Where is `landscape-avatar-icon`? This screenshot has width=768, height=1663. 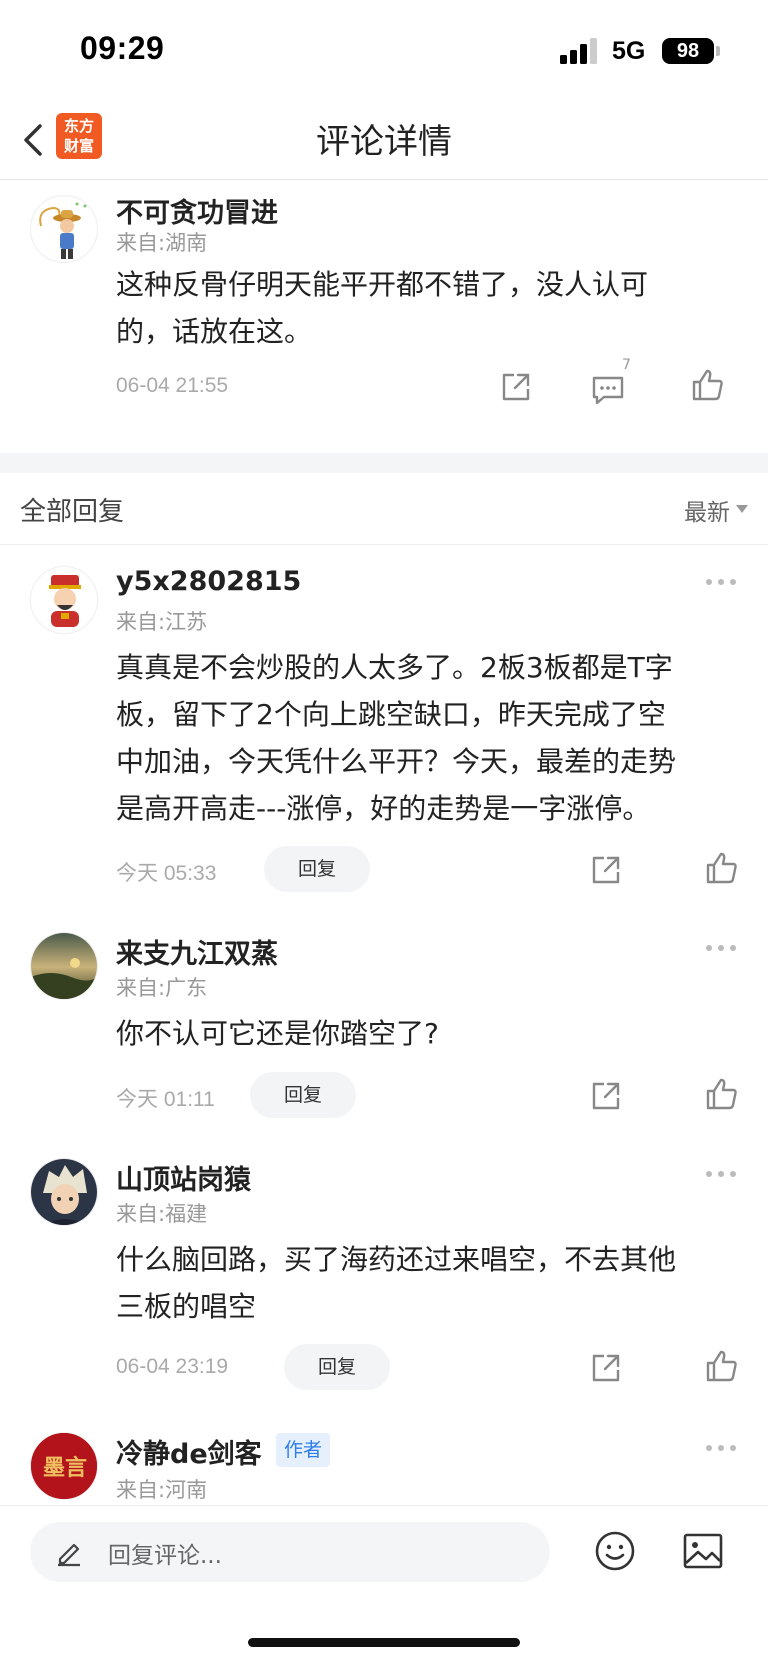 landscape-avatar-icon is located at coordinates (64, 966).